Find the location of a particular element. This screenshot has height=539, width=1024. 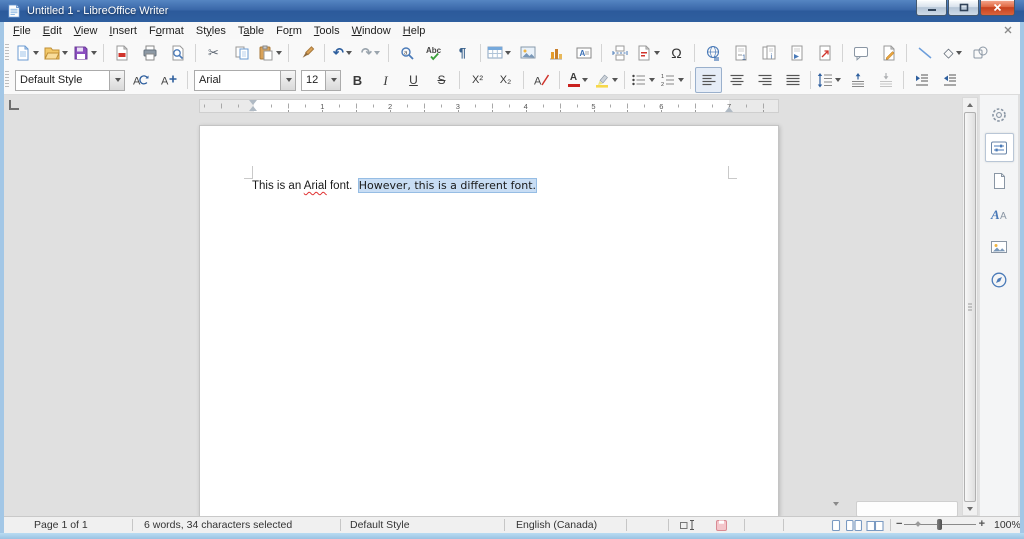

italic-button: I is located at coordinates (385, 80).